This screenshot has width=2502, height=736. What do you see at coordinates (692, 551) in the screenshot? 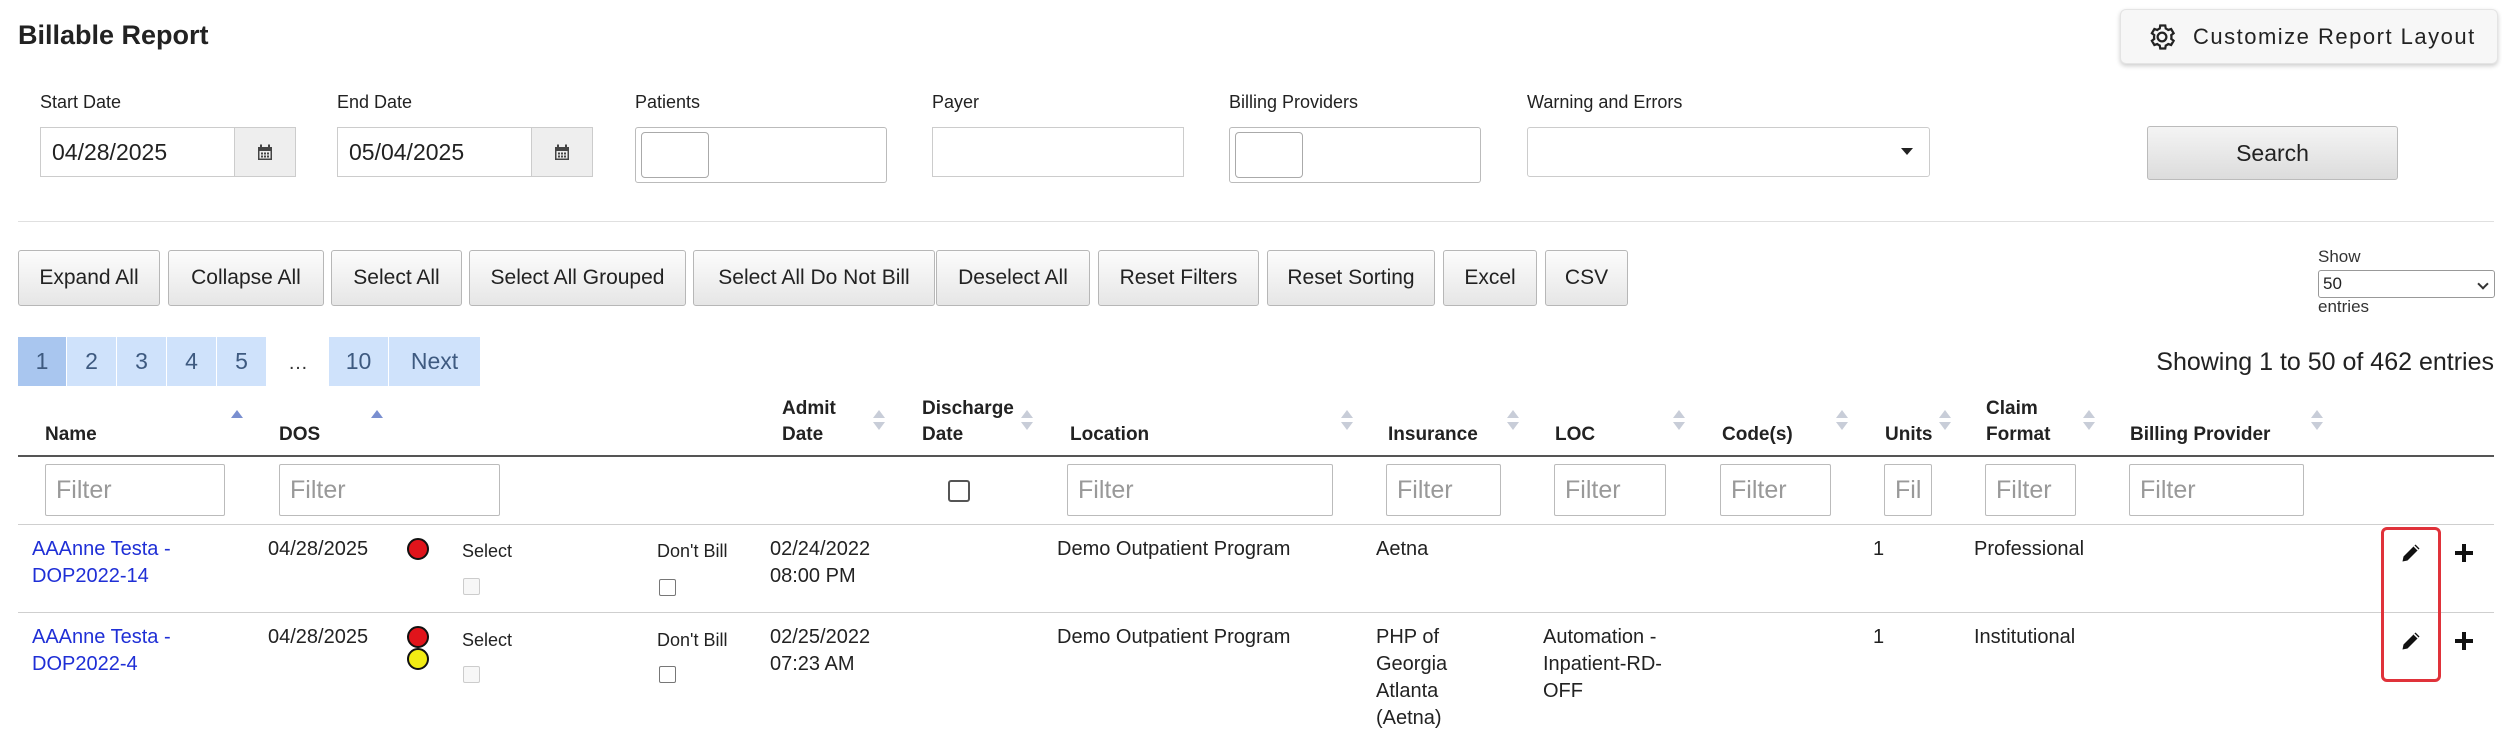
I see `dont-bill-label: Don't Bill` at bounding box center [692, 551].